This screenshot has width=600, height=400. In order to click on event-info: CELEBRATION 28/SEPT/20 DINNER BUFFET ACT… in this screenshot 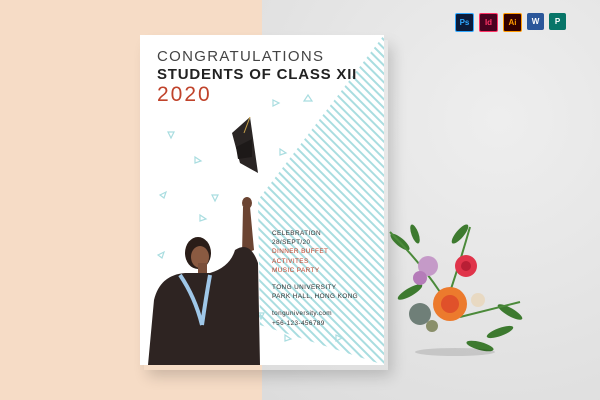, I will do `click(315, 278)`.